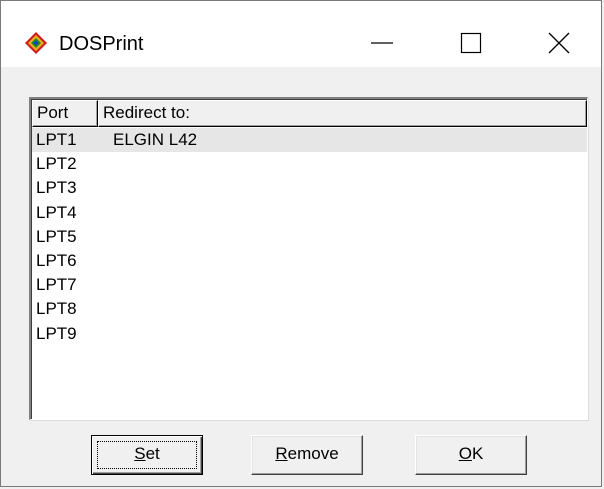  I want to click on close-button, so click(559, 34).